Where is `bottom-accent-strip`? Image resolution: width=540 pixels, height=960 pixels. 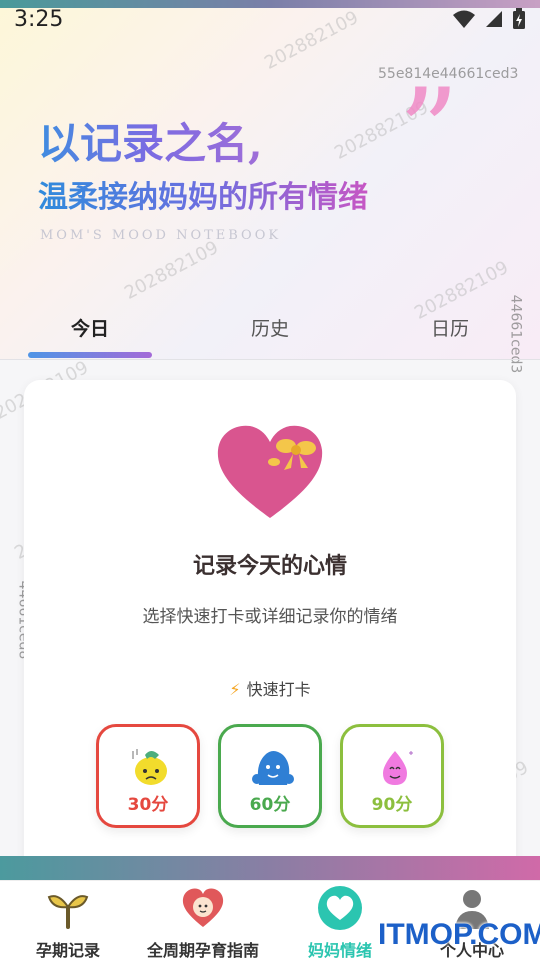
bottom-accent-strip is located at coordinates (270, 868).